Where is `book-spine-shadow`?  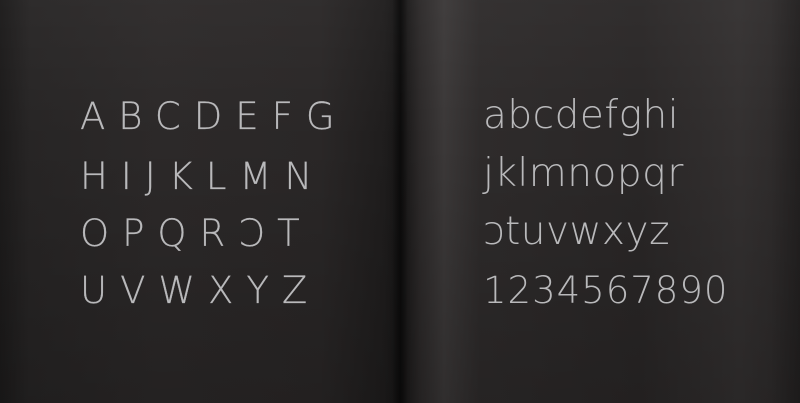
book-spine-shadow is located at coordinates (400, 201).